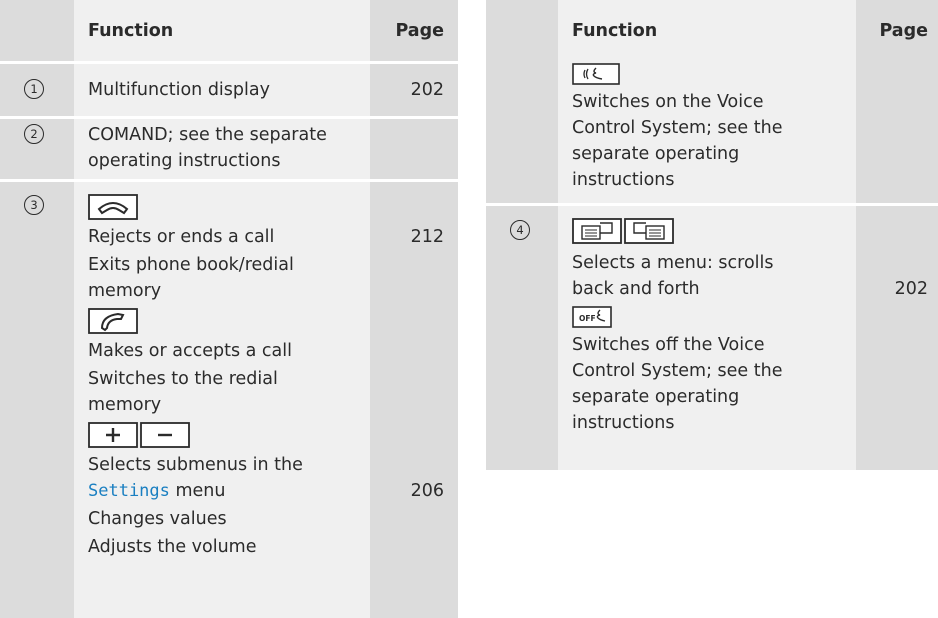  Describe the element at coordinates (656, 397) in the screenshot. I see `row-4-line-separate: separate operating` at that location.